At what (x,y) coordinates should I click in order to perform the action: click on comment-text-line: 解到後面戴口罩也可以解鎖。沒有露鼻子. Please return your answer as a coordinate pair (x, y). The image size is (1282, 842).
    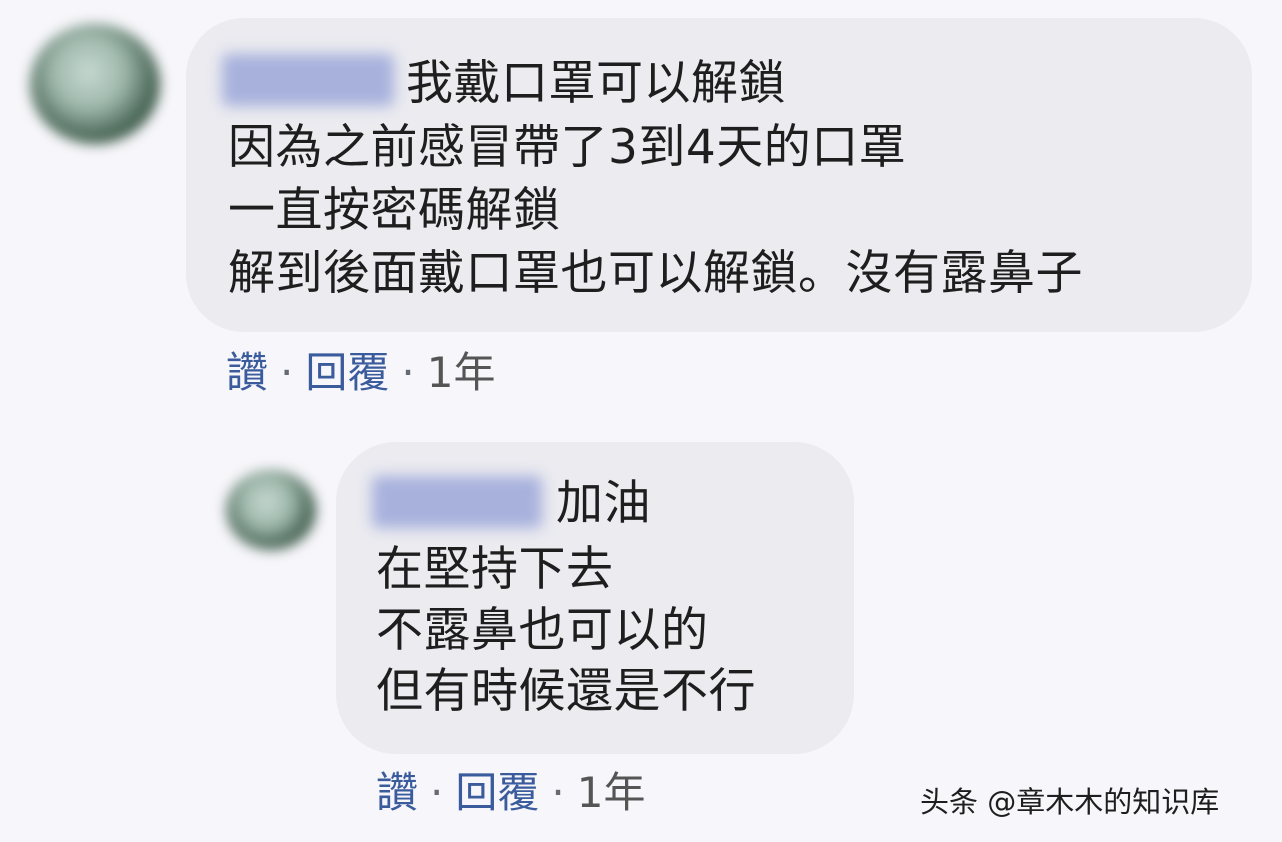
    Looking at the image, I should click on (655, 273).